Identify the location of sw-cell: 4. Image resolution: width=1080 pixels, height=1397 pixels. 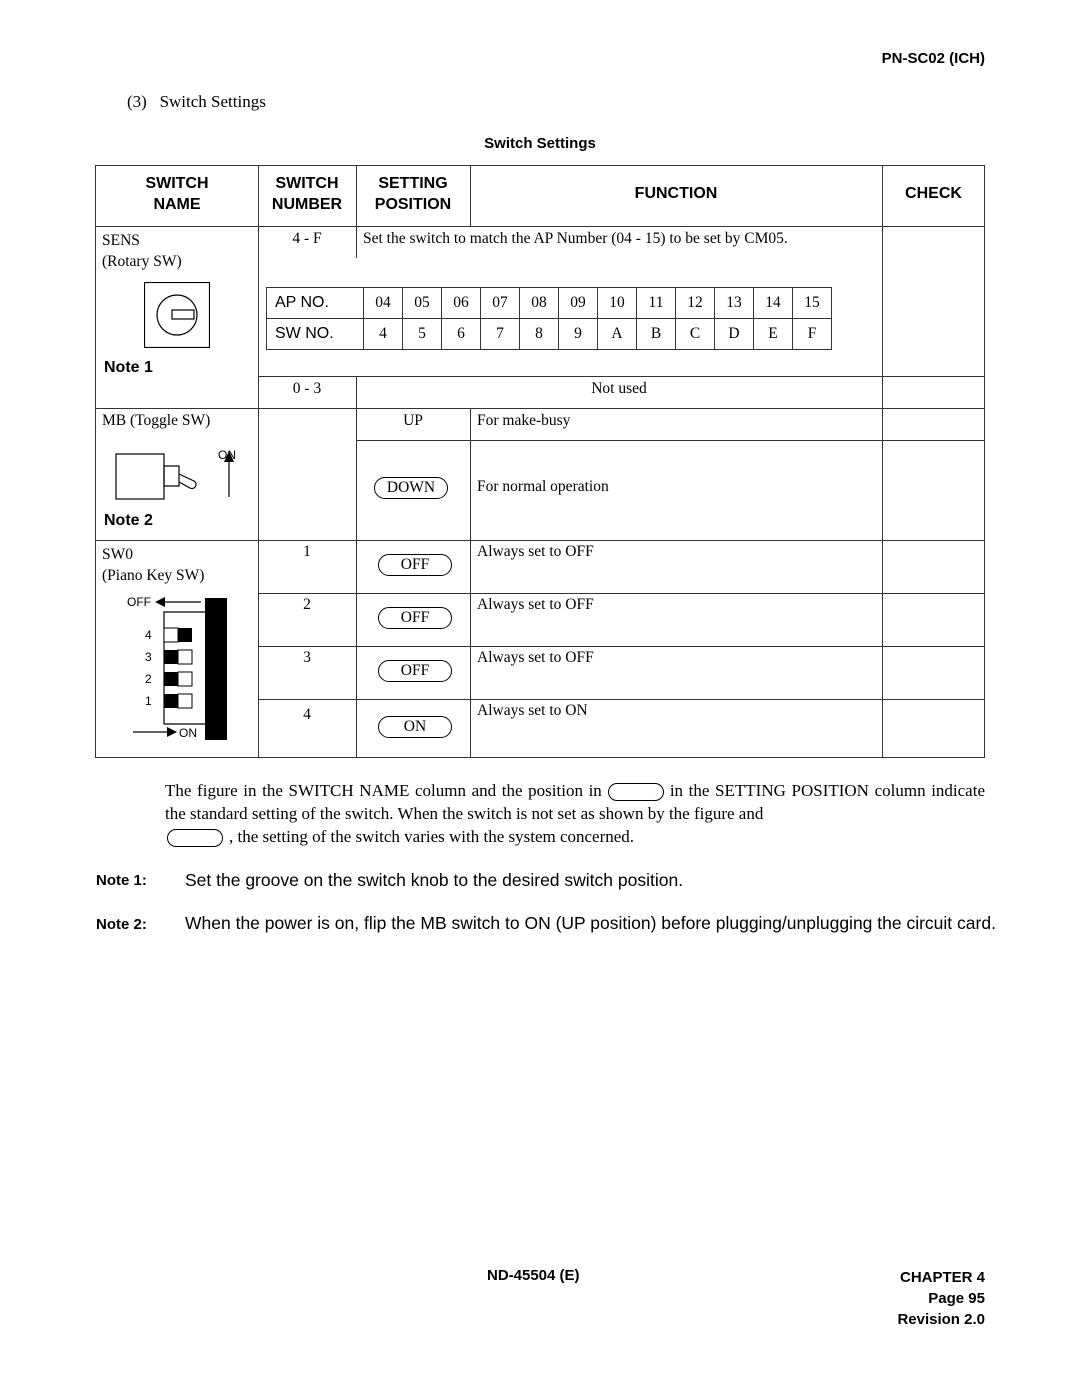
(383, 334).